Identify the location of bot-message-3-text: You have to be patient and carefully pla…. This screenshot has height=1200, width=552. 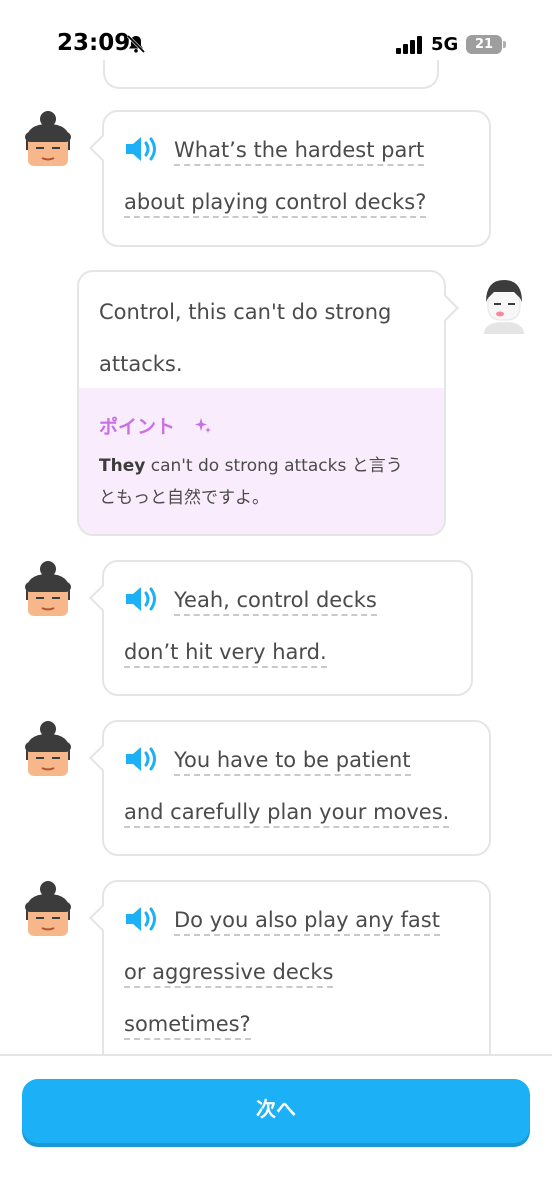
(299, 786).